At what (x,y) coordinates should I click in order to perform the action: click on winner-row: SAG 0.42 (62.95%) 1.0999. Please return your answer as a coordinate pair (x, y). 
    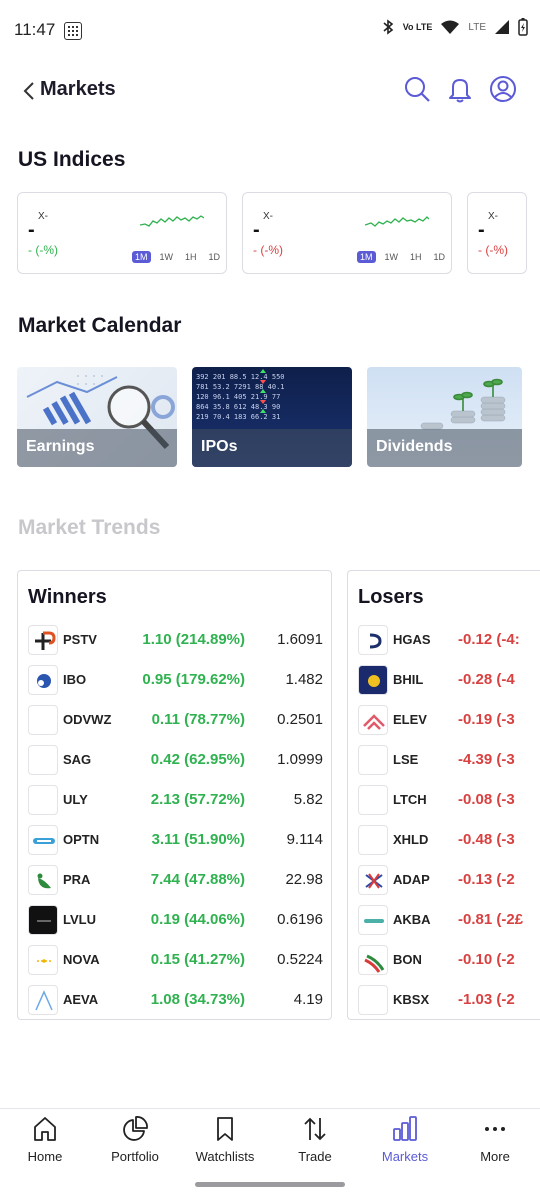
    Looking at the image, I should click on (174, 761).